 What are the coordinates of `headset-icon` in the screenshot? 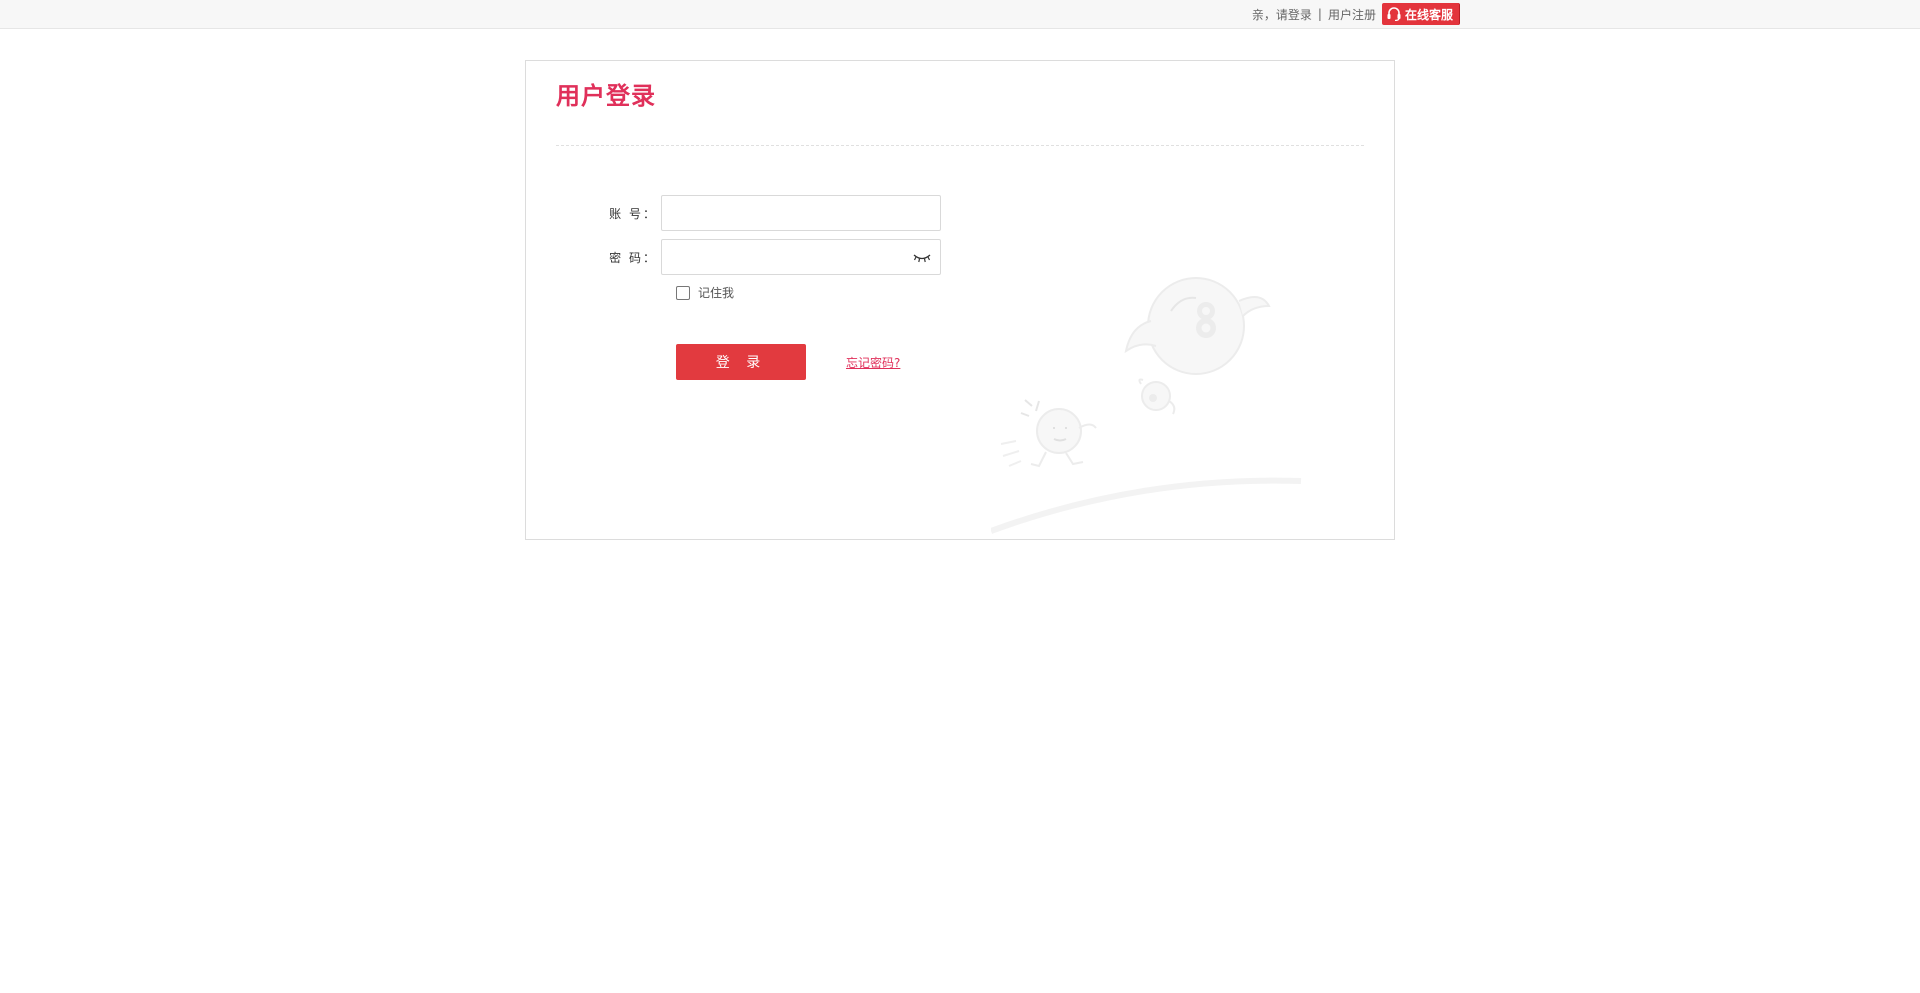 It's located at (1394, 14).